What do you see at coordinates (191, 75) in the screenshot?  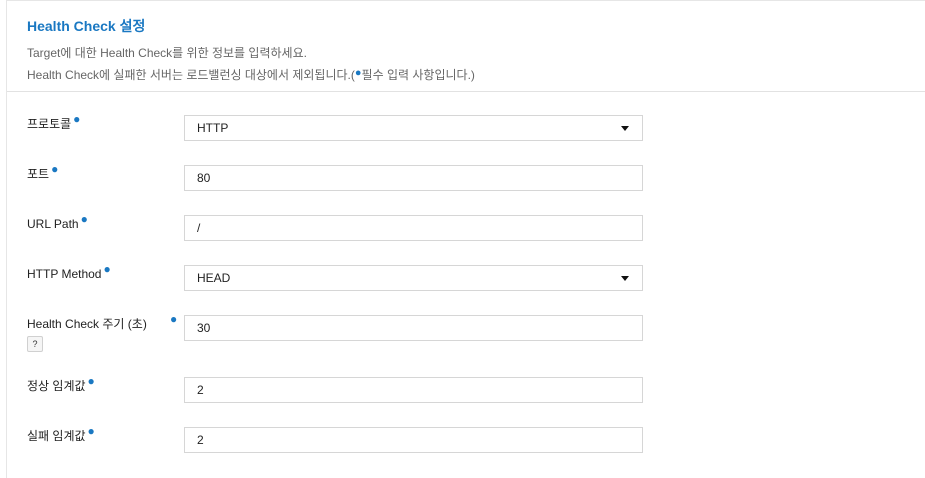 I see `description-line-2-text: Health Check에 실패한 서버는 로드밸런싱 대상에서 제외됩니다.(` at bounding box center [191, 75].